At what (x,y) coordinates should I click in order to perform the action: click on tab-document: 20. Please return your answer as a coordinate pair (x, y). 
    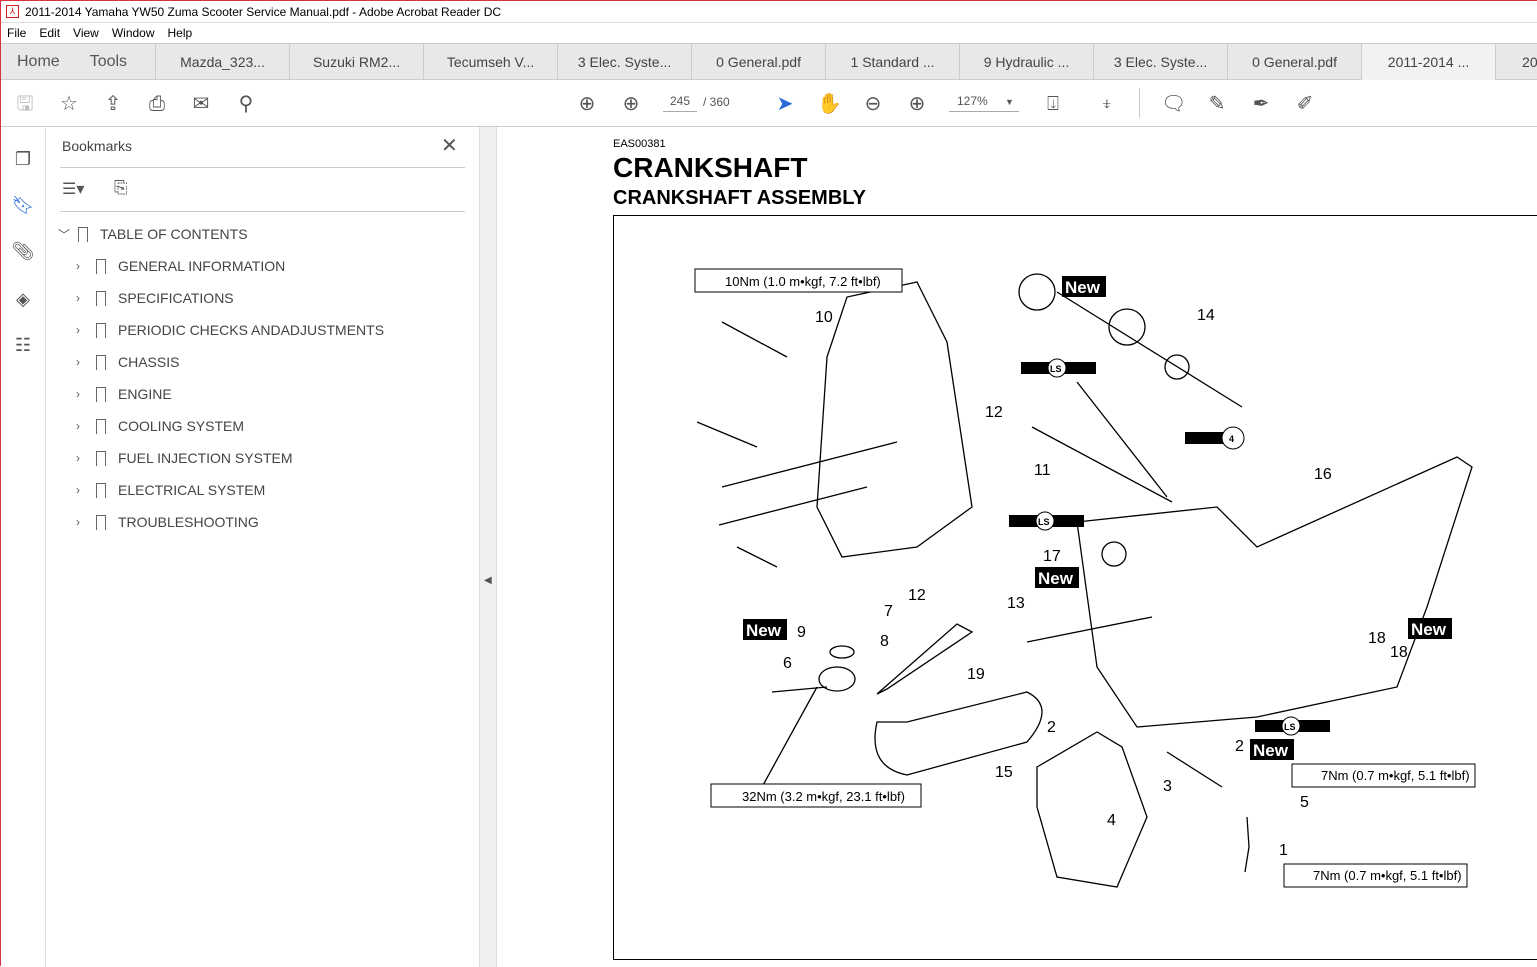
    Looking at the image, I should click on (1516, 62).